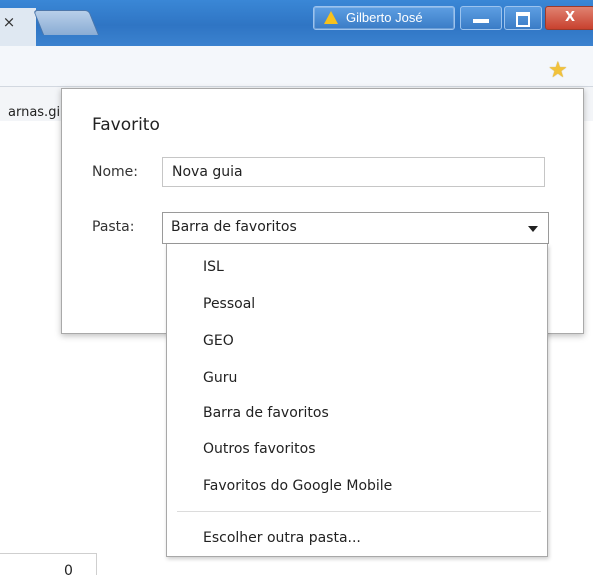  What do you see at coordinates (34, 112) in the screenshot?
I see `bookmark-item: arnas.gi` at bounding box center [34, 112].